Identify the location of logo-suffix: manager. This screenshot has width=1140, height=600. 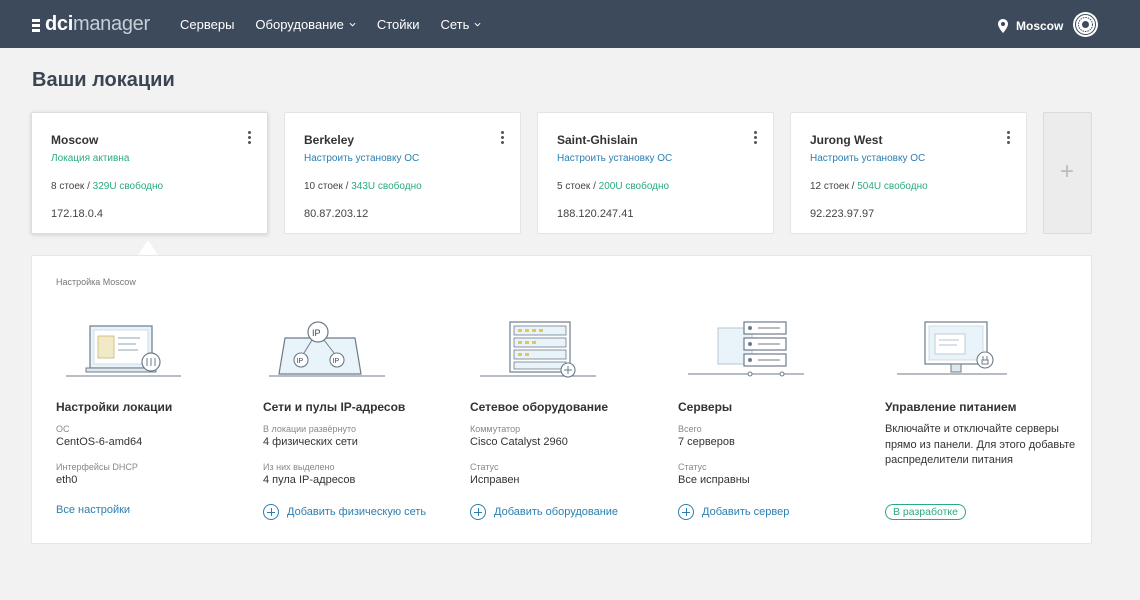
(111, 24).